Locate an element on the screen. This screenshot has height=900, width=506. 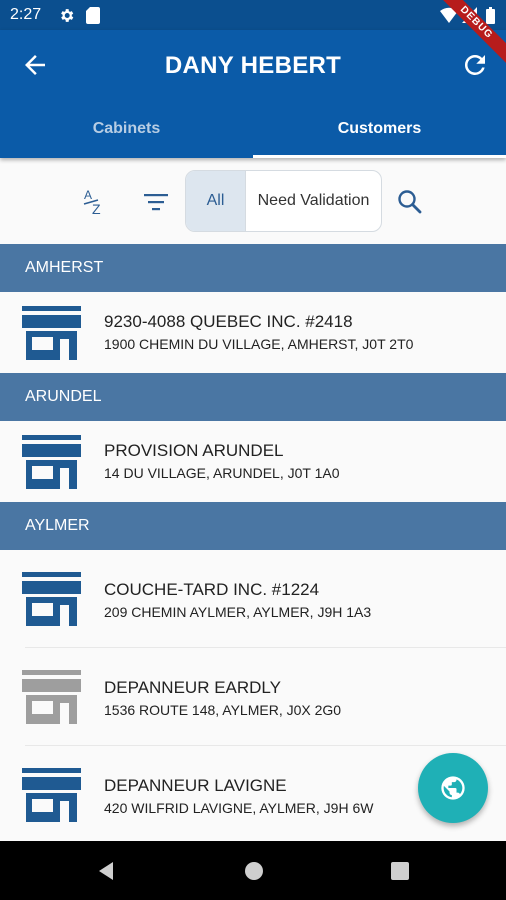
sort-az-icon: A Z is located at coordinates (96, 202).